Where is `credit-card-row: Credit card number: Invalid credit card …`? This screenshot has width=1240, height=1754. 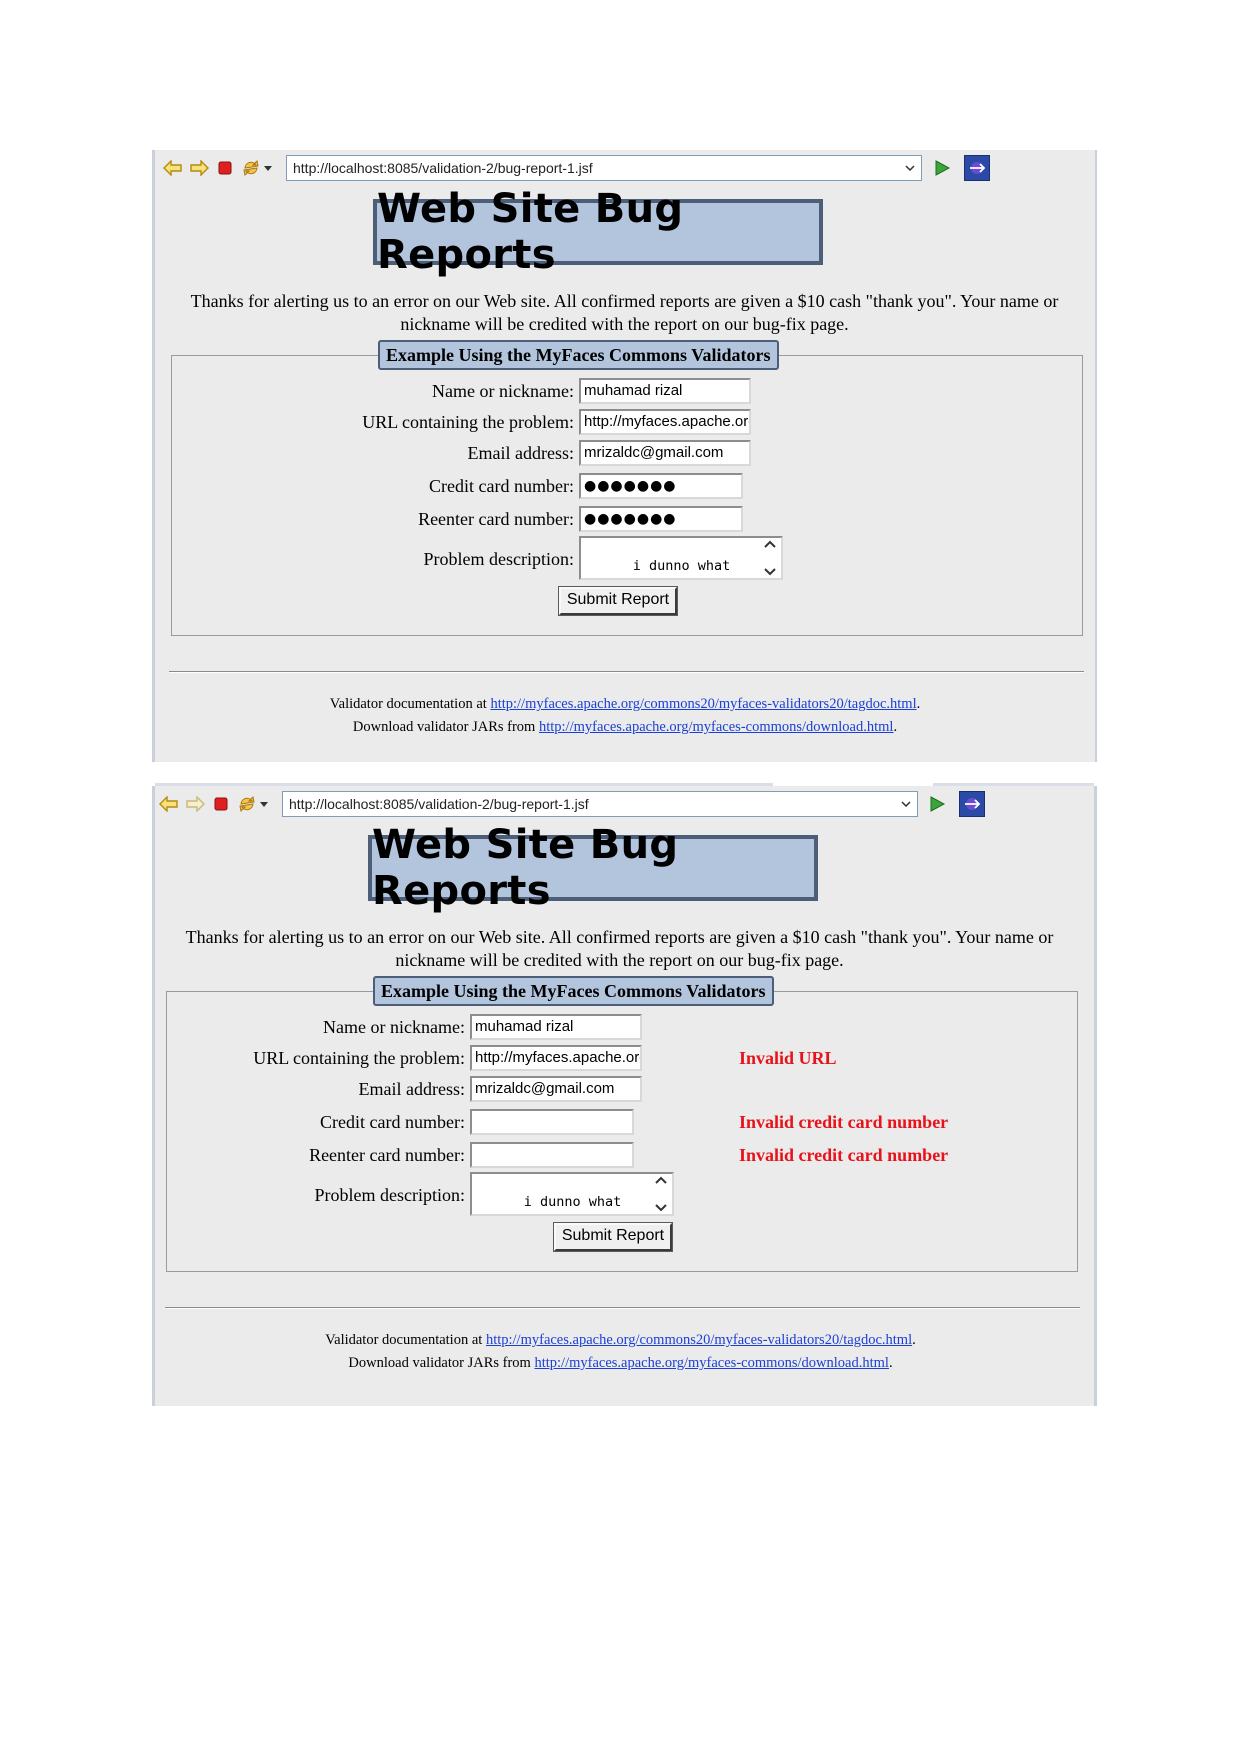 credit-card-row: Credit card number: Invalid credit card … is located at coordinates (622, 1122).